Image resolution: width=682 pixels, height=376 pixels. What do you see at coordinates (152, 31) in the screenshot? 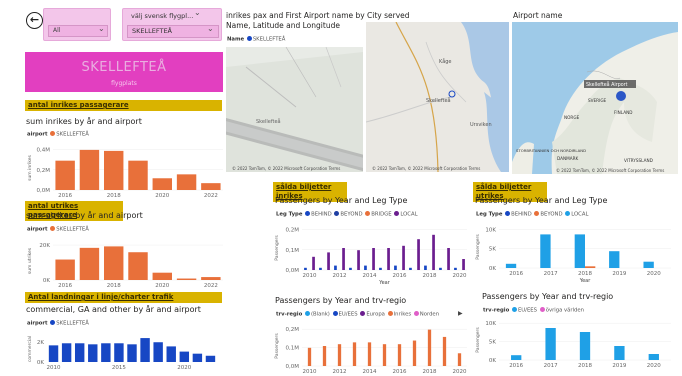
I see `airport-filter-value: SKELLEFTEÅ` at bounding box center [152, 31].